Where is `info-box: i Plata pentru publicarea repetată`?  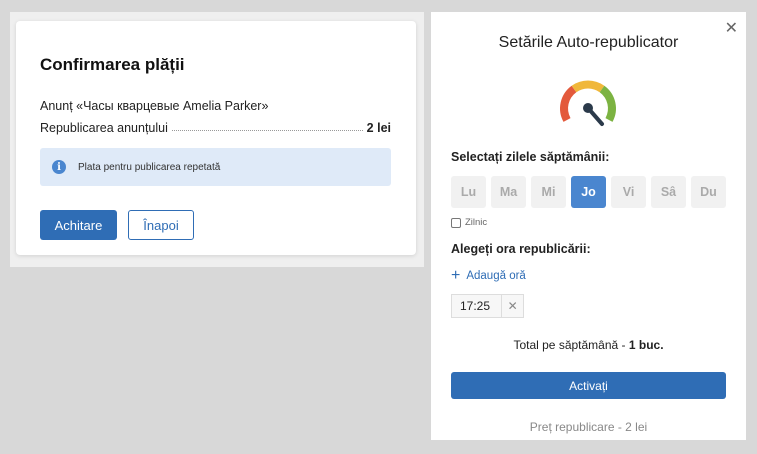 info-box: i Plata pentru publicarea repetată is located at coordinates (215, 167).